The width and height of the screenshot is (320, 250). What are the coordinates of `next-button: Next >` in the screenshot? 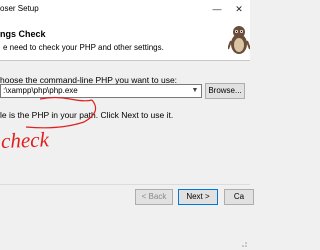 It's located at (198, 197).